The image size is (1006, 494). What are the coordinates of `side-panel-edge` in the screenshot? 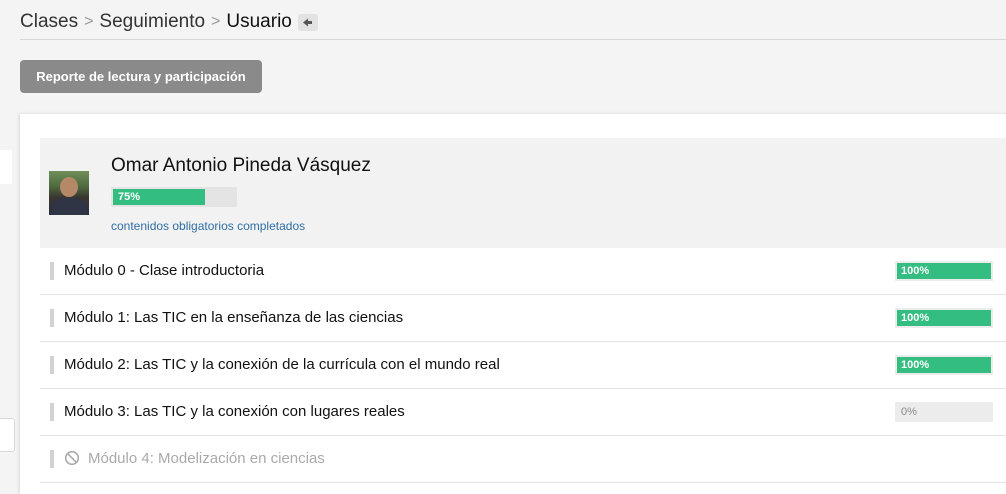 It's located at (6, 167).